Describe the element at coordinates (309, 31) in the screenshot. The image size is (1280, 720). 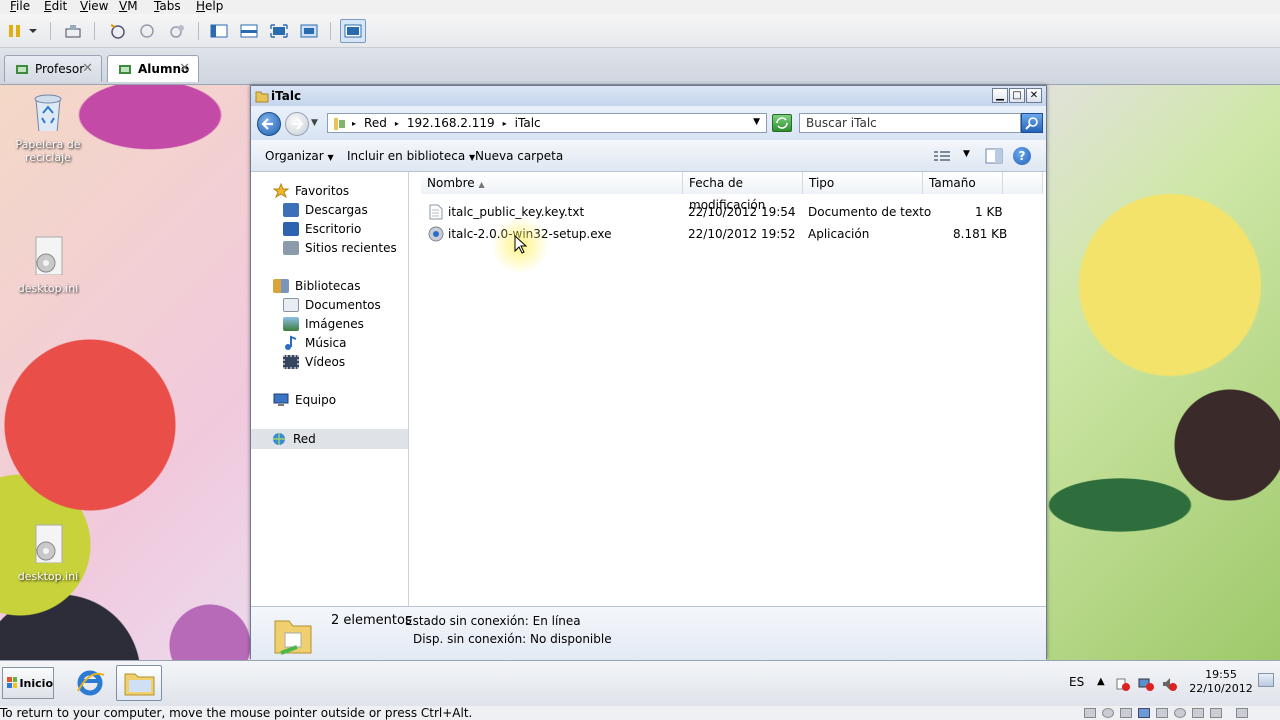
I see `unity-icon` at that location.